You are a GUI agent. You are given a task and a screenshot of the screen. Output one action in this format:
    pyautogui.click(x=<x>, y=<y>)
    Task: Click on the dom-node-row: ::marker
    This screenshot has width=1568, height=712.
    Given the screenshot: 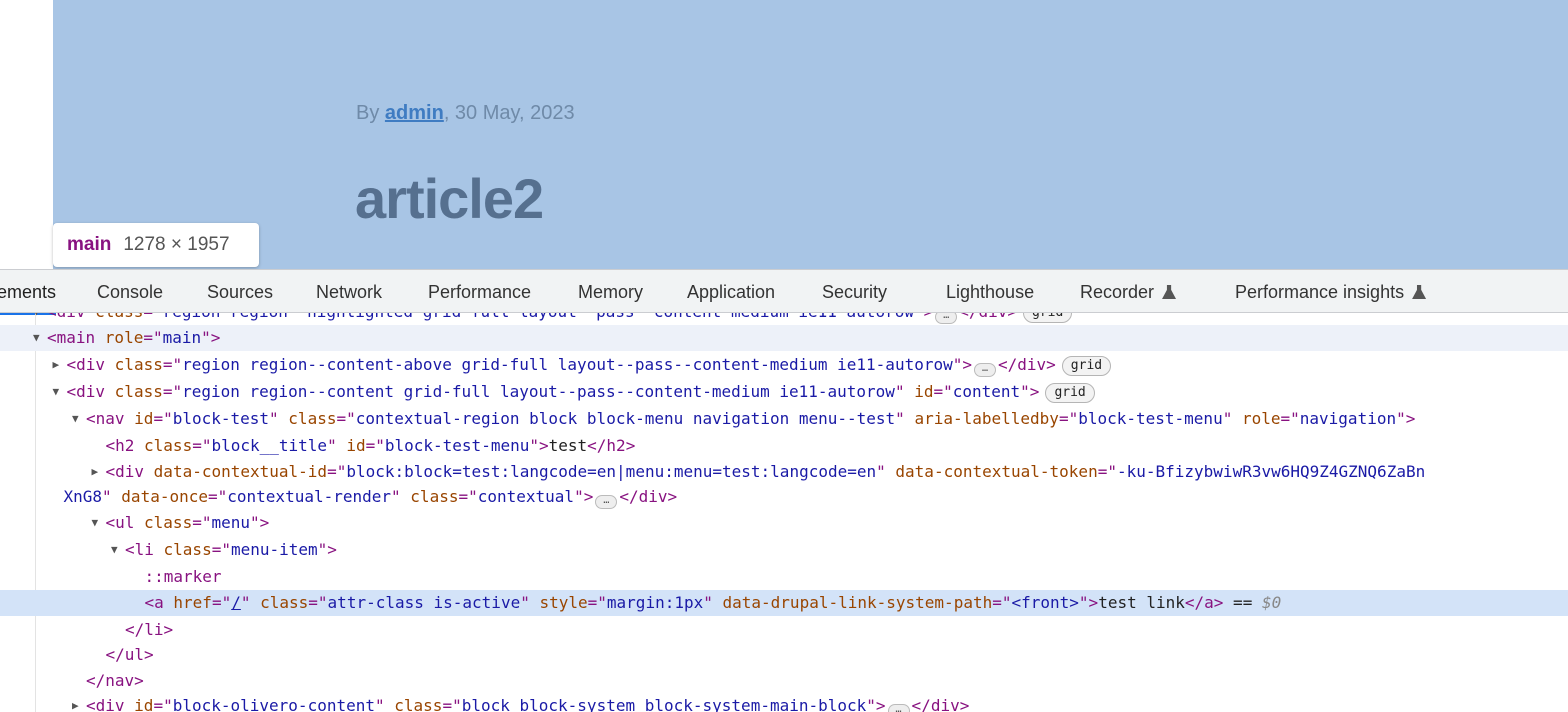 What is the action you would take?
    pyautogui.click(x=784, y=577)
    